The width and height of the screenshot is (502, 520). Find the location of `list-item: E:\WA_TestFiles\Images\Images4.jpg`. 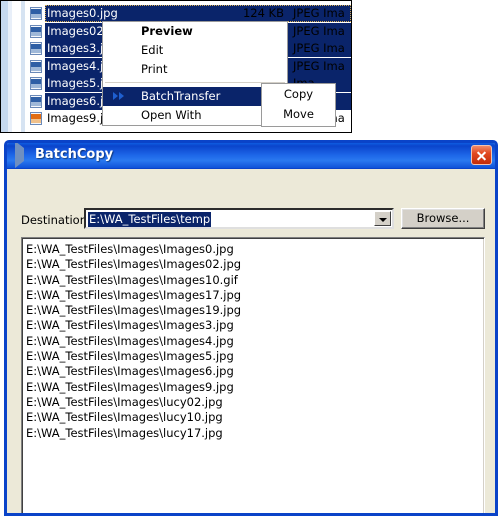

list-item: E:\WA_TestFiles\Images\Images4.jpg is located at coordinates (255, 341).